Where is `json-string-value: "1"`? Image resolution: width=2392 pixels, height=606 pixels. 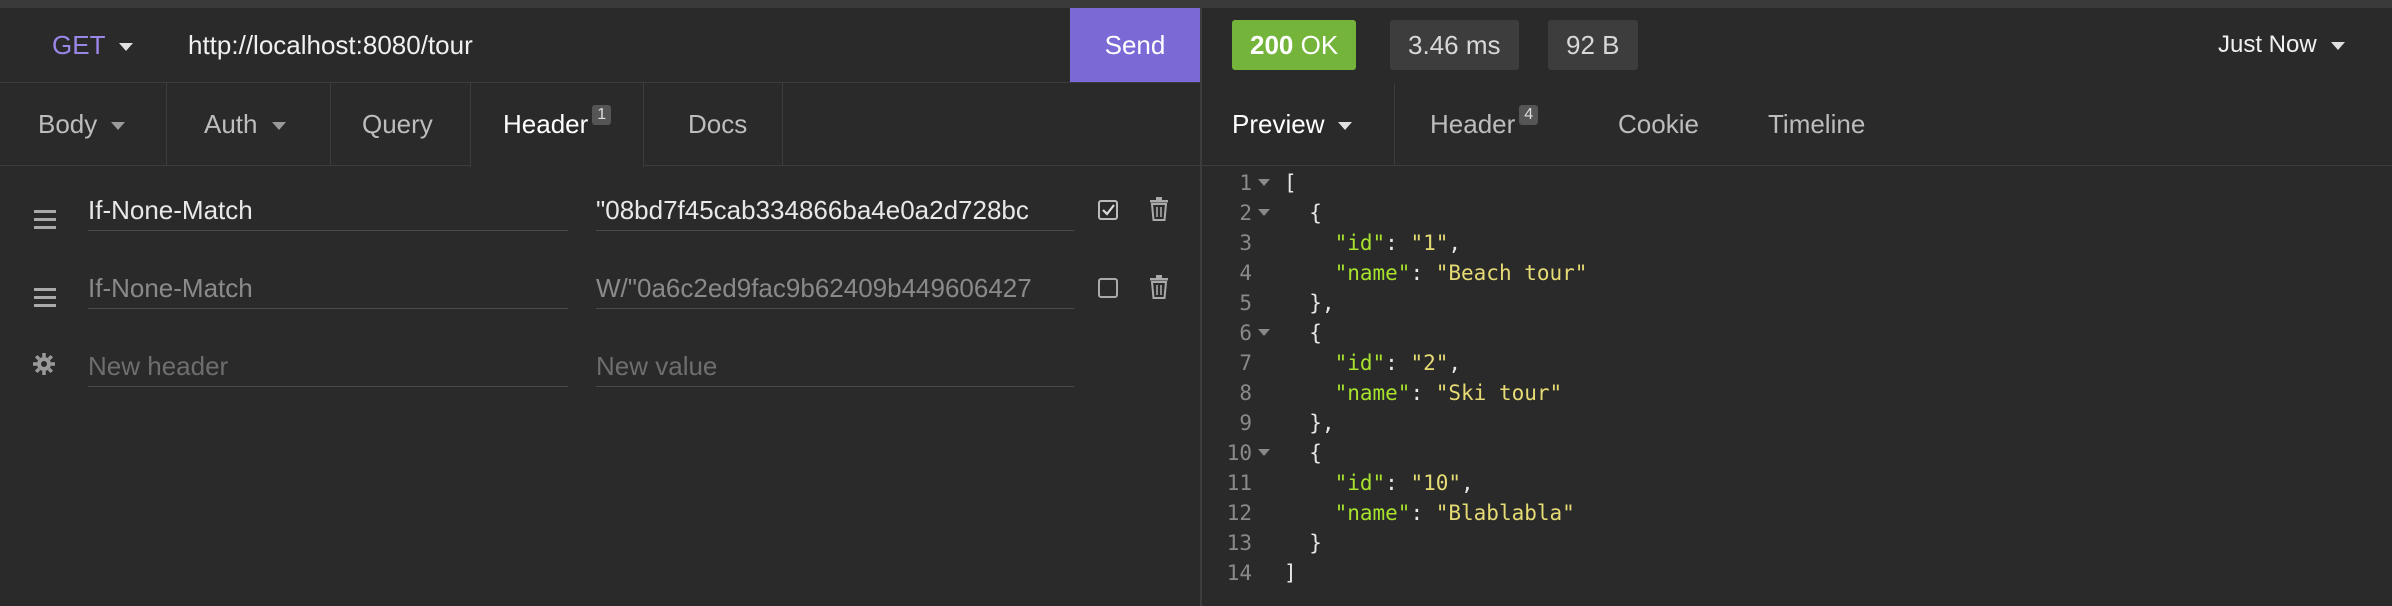
json-string-value: "1" is located at coordinates (1429, 243).